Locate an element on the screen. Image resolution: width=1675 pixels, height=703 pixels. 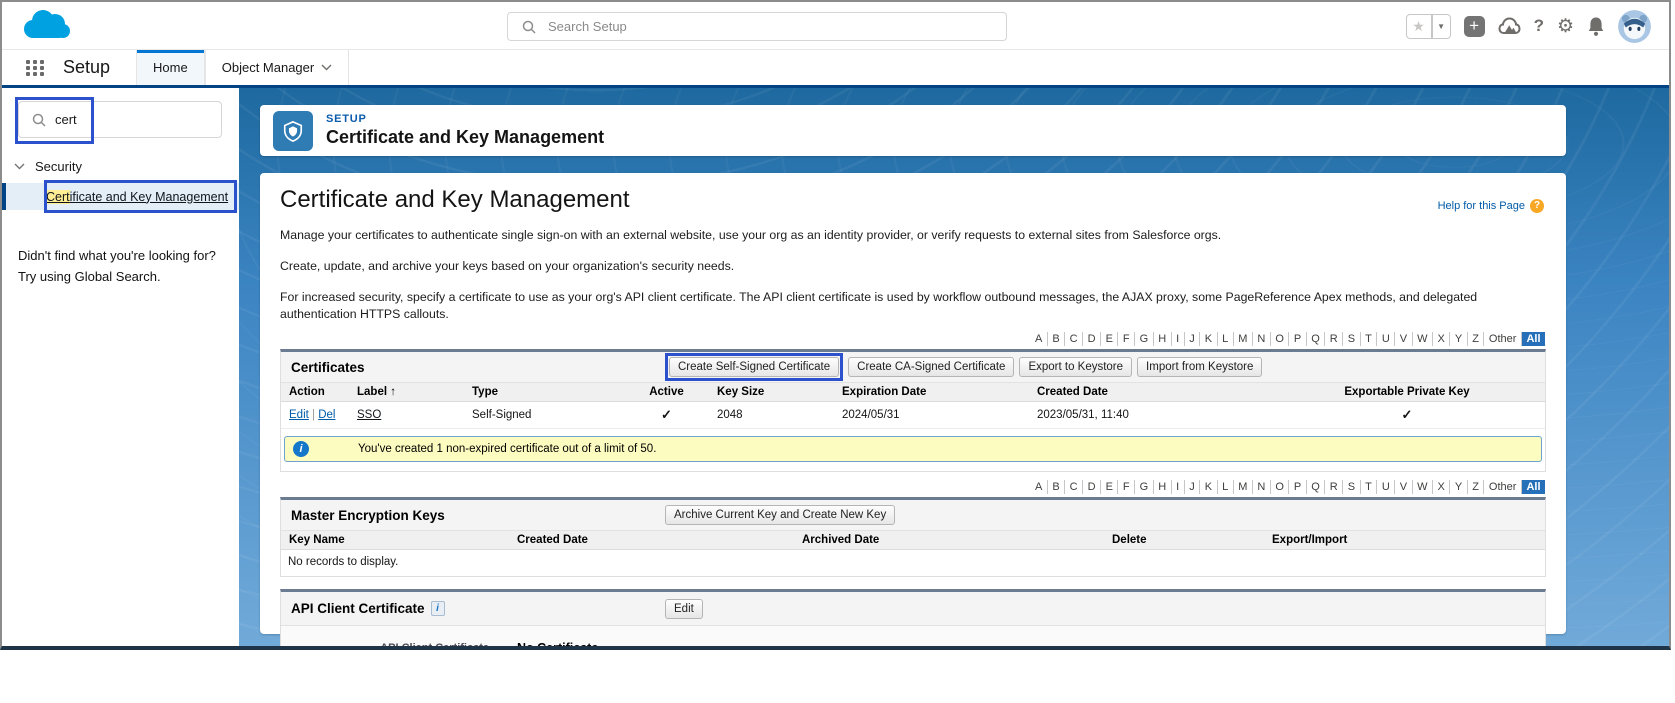
tree-item-certificate-and-key-management: Certificate and Key Management is located at coordinates (120, 196).